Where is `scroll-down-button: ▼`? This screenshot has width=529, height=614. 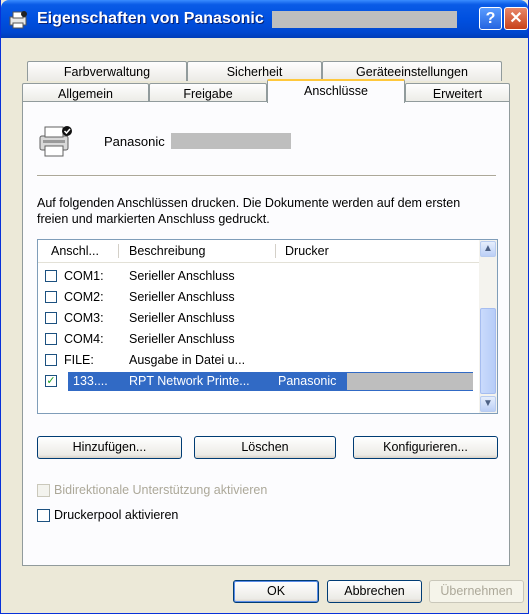 scroll-down-button: ▼ is located at coordinates (488, 404).